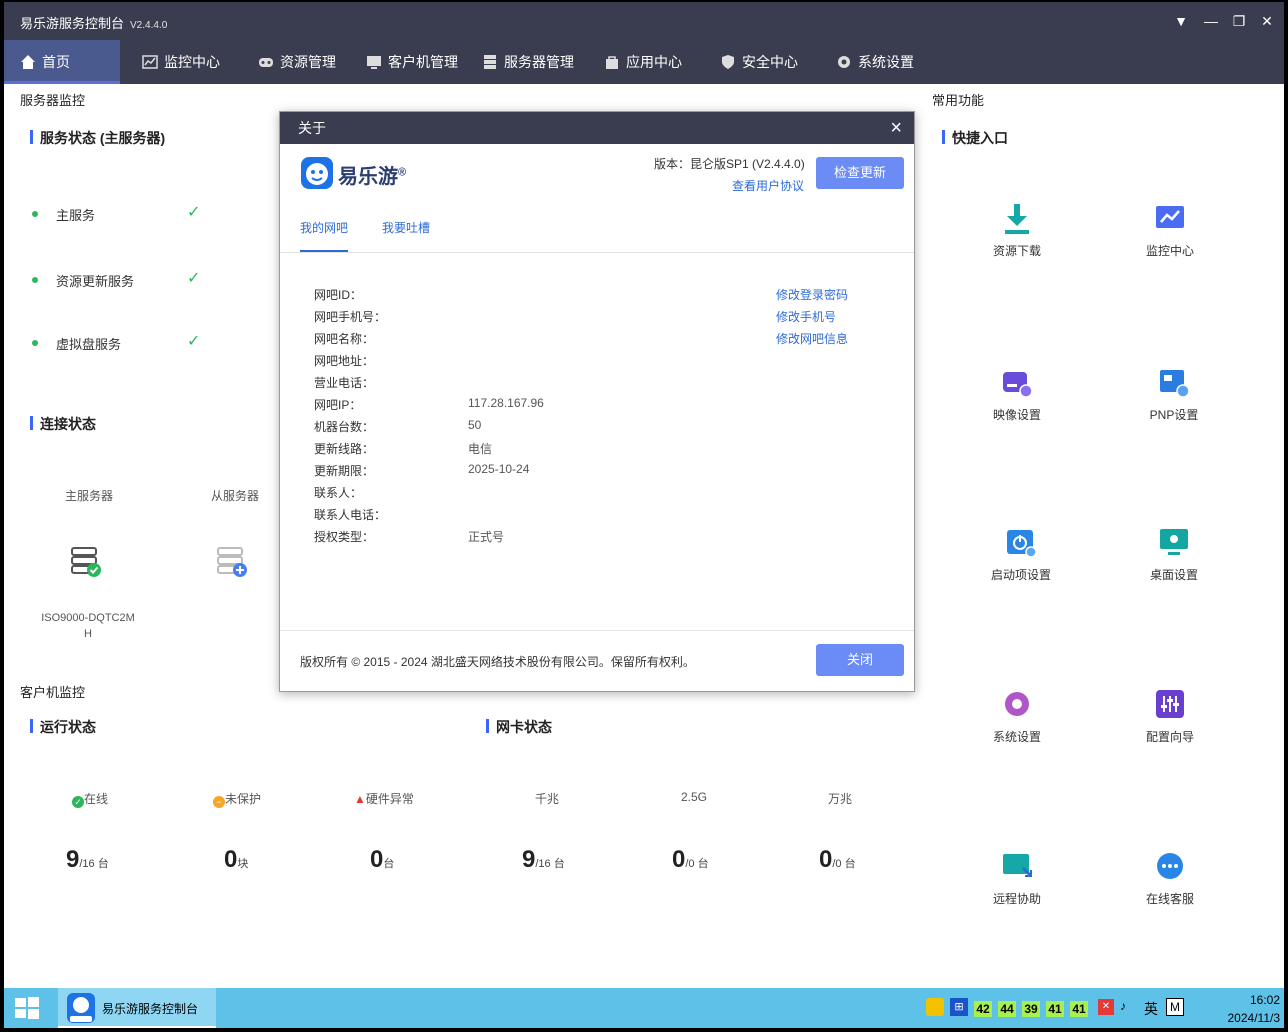 The width and height of the screenshot is (1288, 1032). I want to click on nav-security: 安全中心, so click(751, 62).